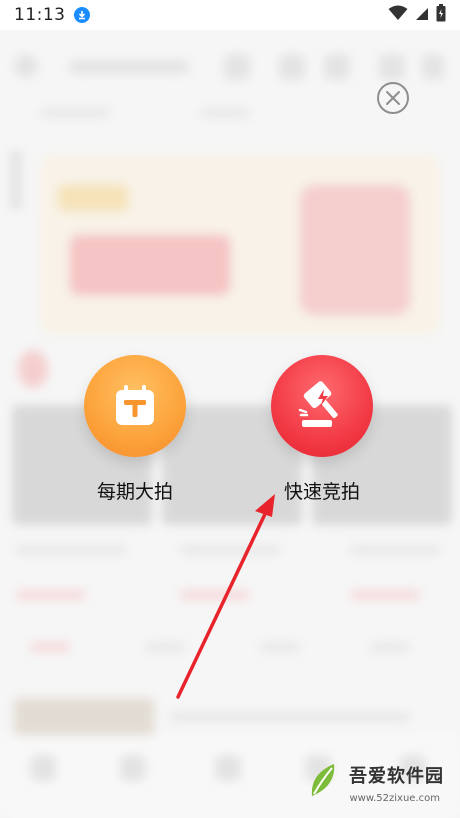 The image size is (460, 818). I want to click on watermark-title: 吾爱软件园, so click(396, 776).